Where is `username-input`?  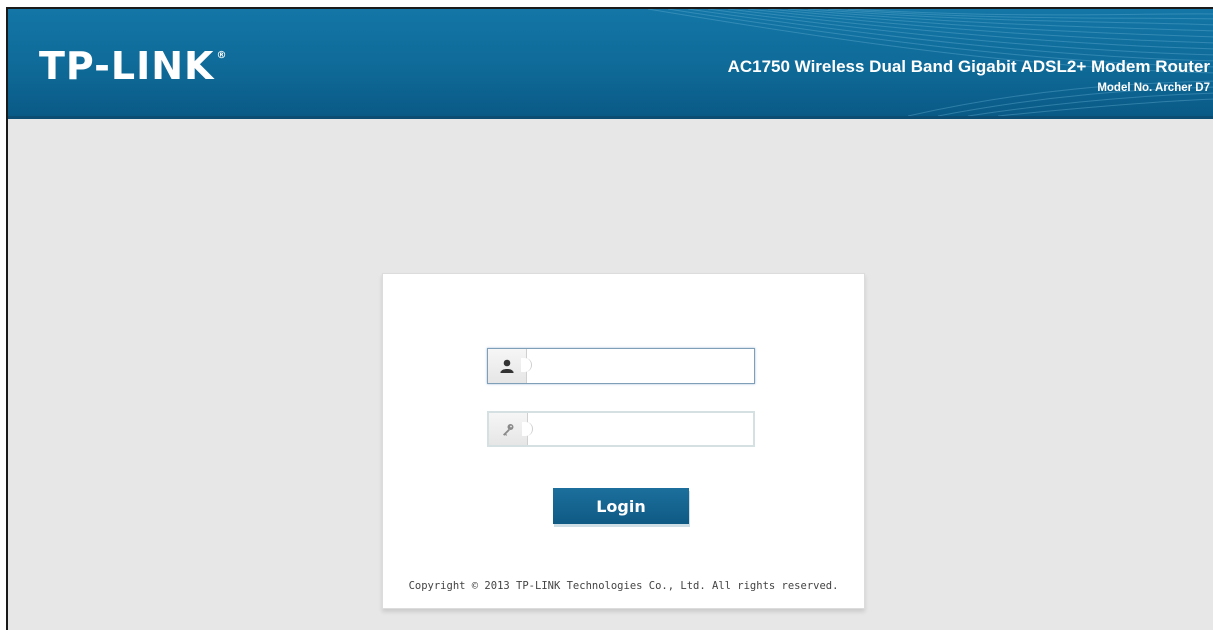 username-input is located at coordinates (643, 367).